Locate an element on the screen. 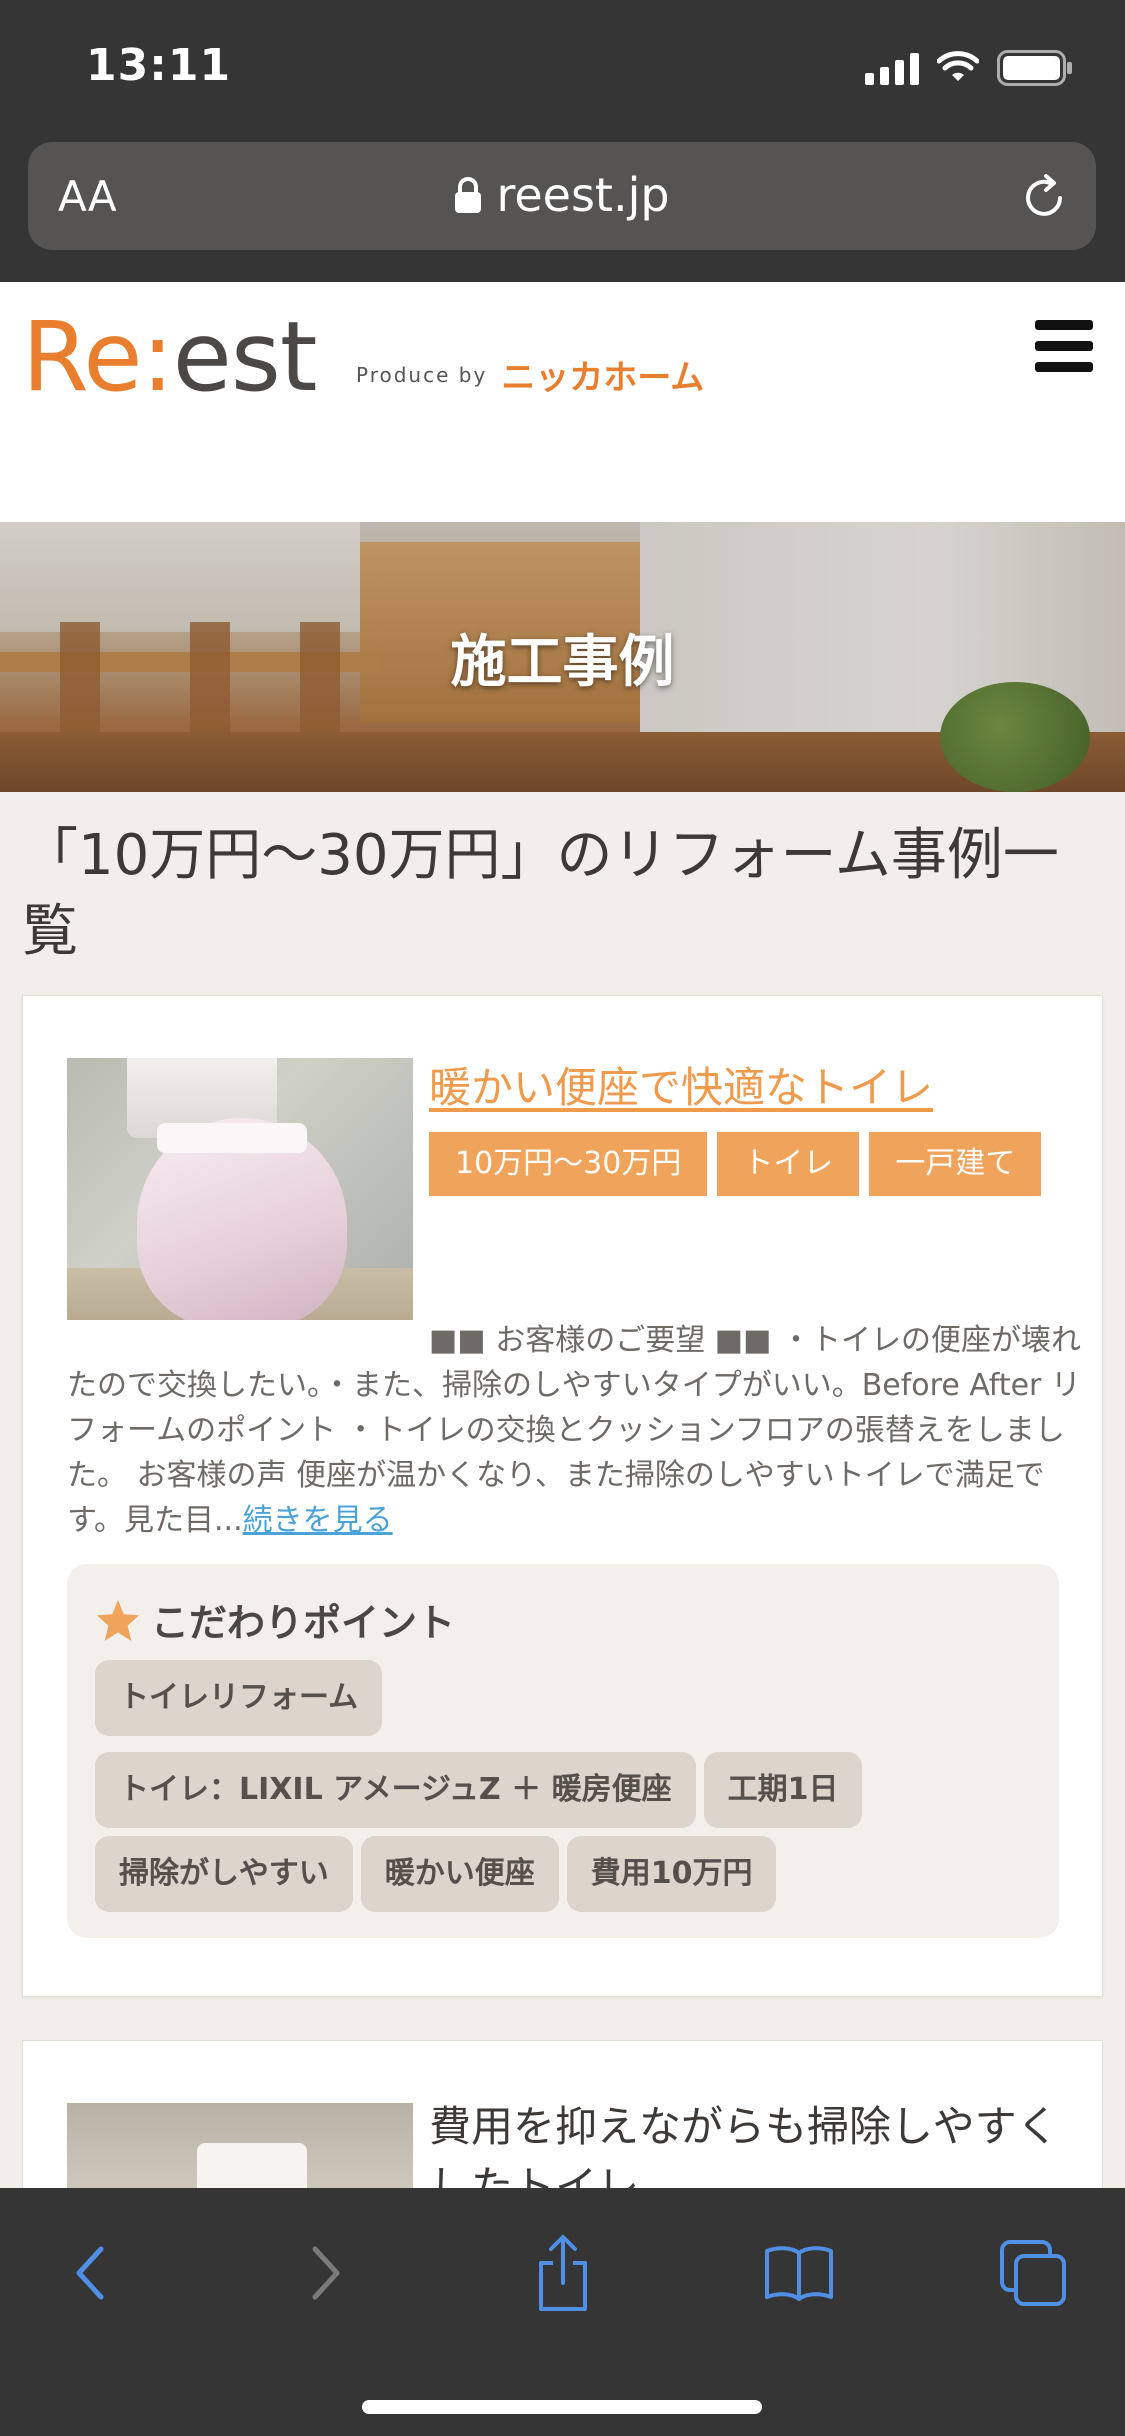 The image size is (1125, 2436). home-indicator is located at coordinates (562, 2407).